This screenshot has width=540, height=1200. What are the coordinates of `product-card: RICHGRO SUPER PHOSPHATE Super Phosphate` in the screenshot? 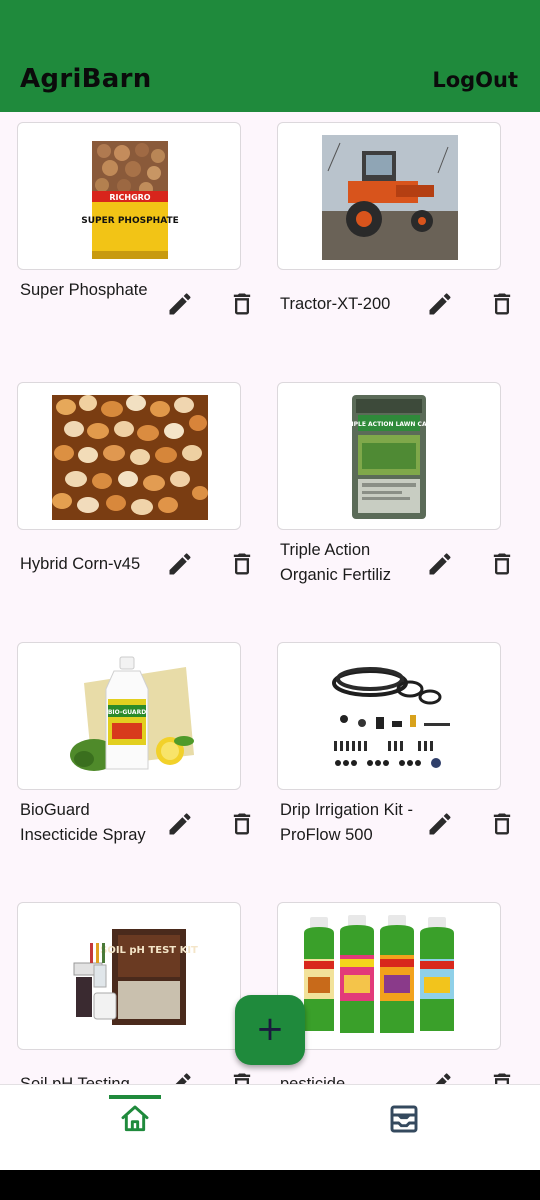 It's located at (137, 242).